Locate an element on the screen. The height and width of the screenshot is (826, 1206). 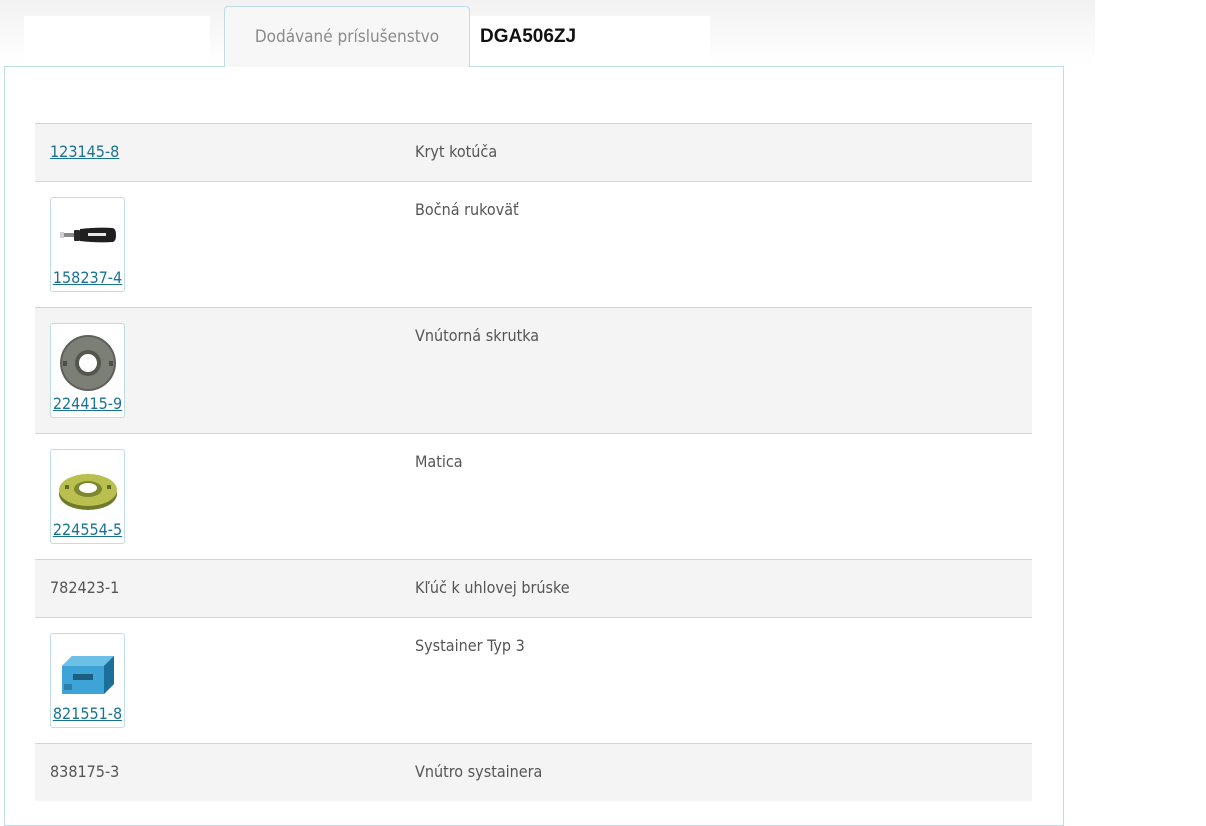
accessory-code: 782423-1 is located at coordinates (85, 587).